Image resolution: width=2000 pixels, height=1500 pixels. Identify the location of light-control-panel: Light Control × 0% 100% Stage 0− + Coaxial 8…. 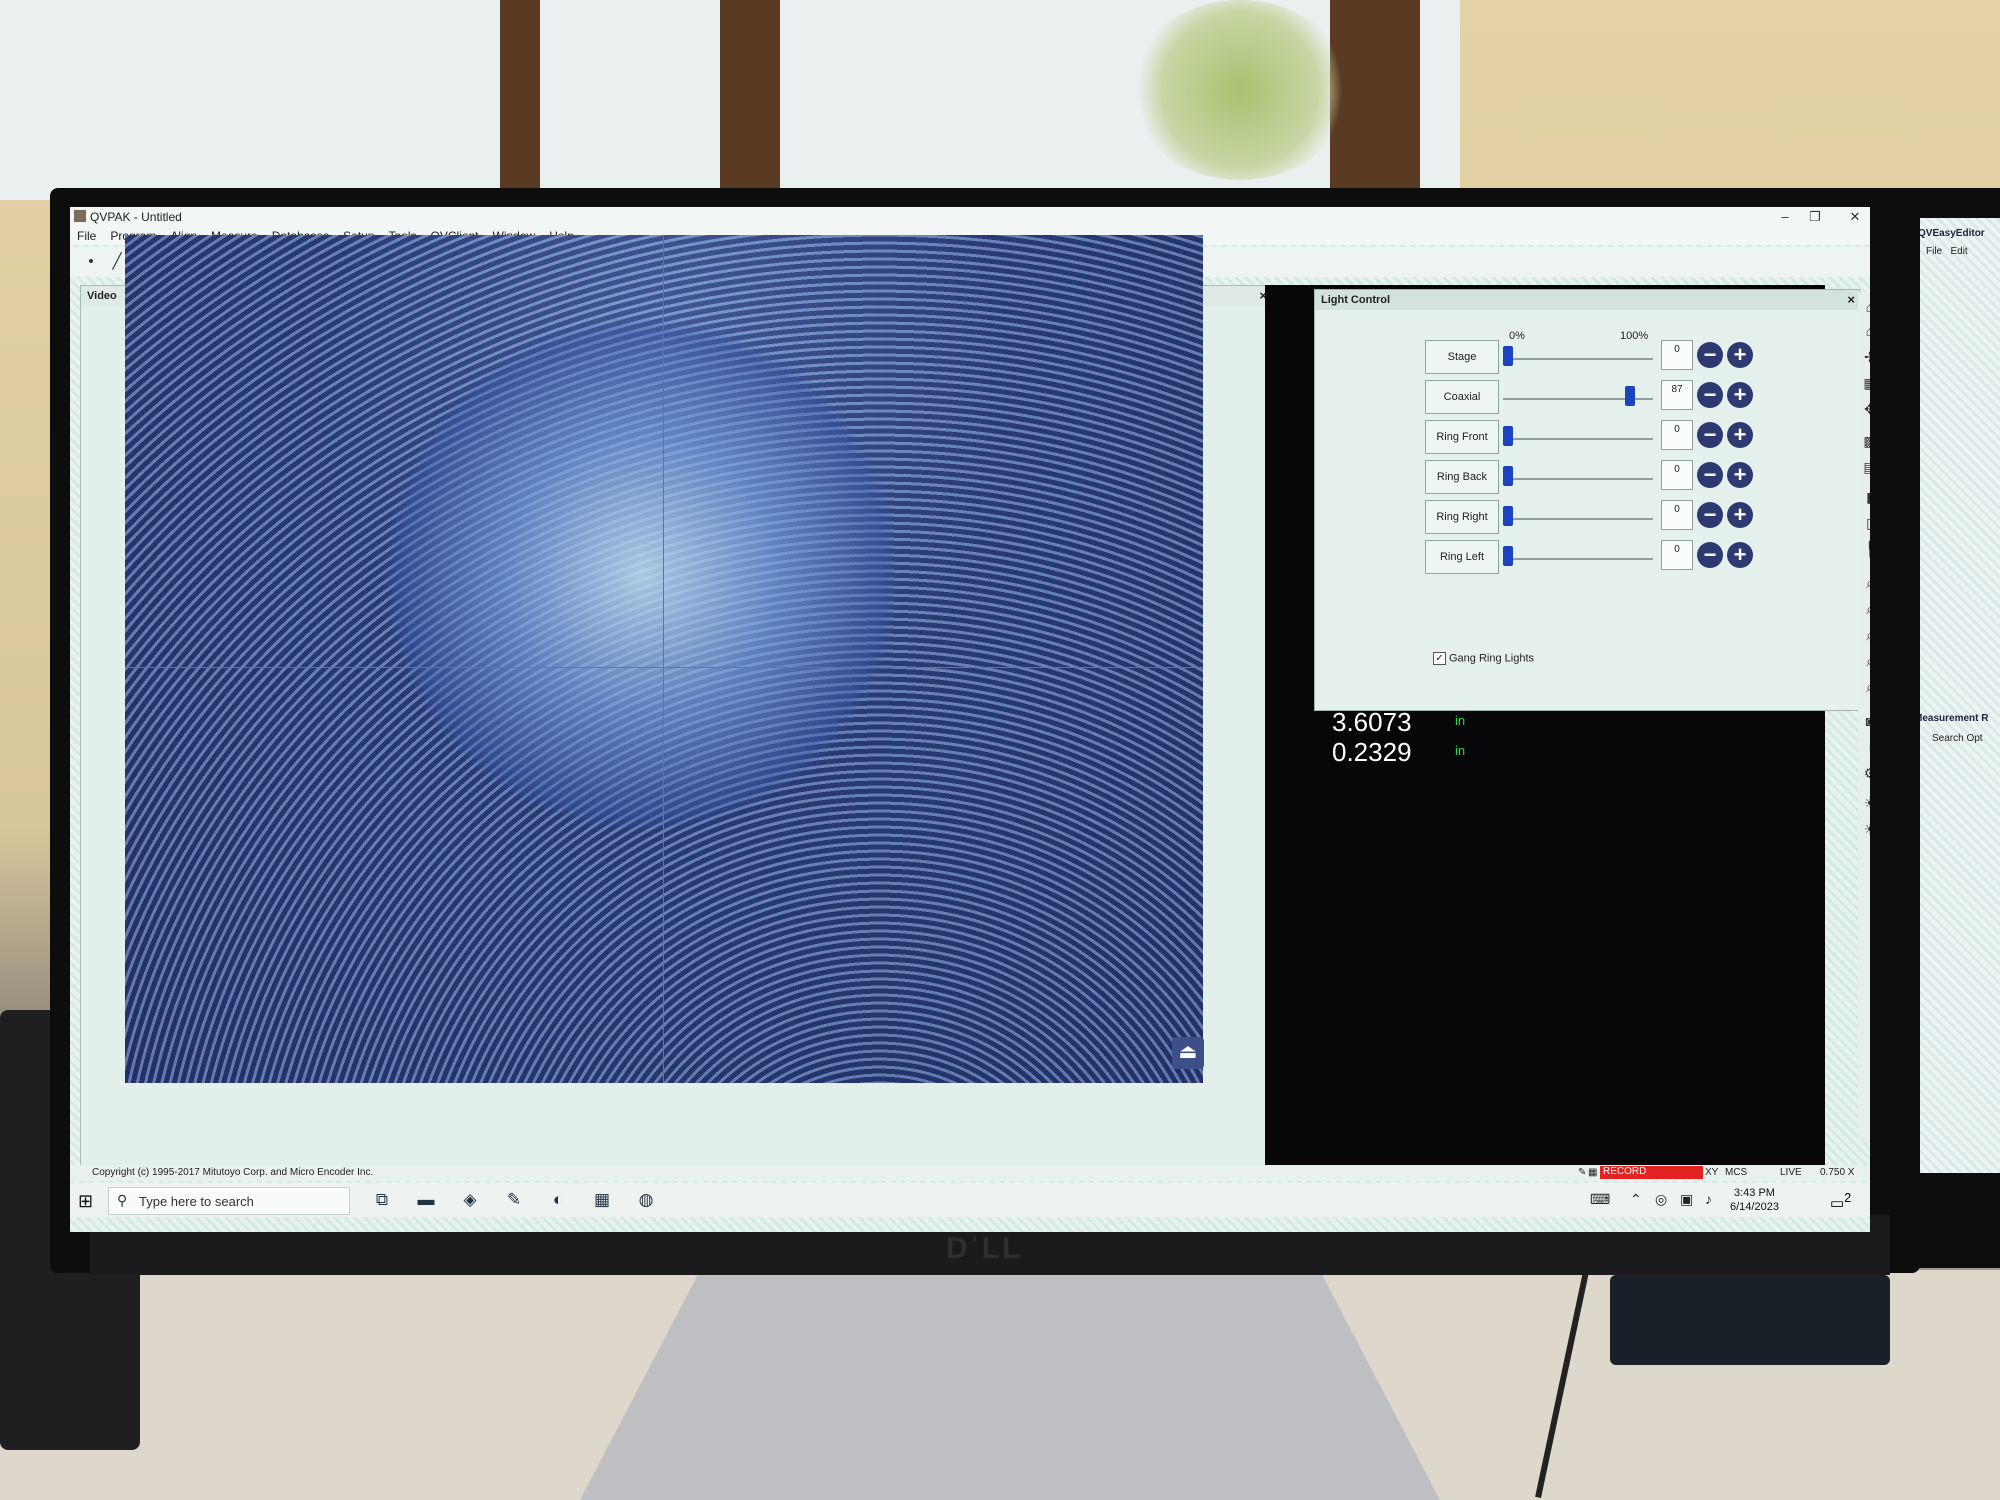
(1587, 500).